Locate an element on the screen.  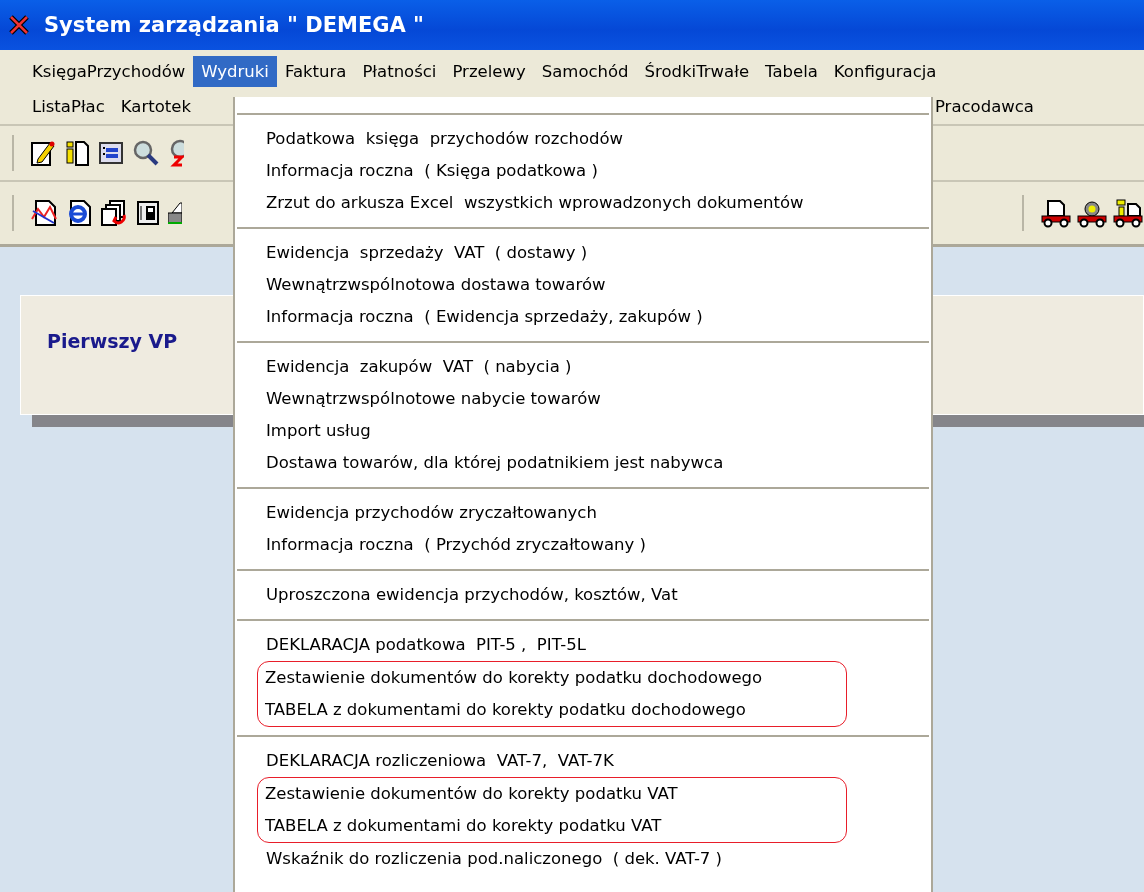
menu-bar-item: Wydruki is located at coordinates (235, 71).